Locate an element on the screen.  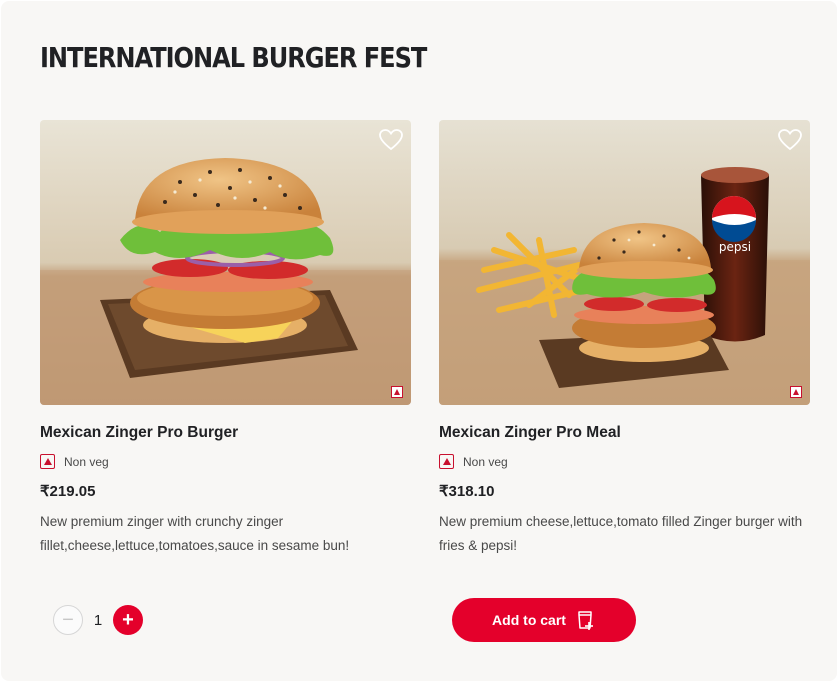
quantity-value: 1 is located at coordinates (98, 620).